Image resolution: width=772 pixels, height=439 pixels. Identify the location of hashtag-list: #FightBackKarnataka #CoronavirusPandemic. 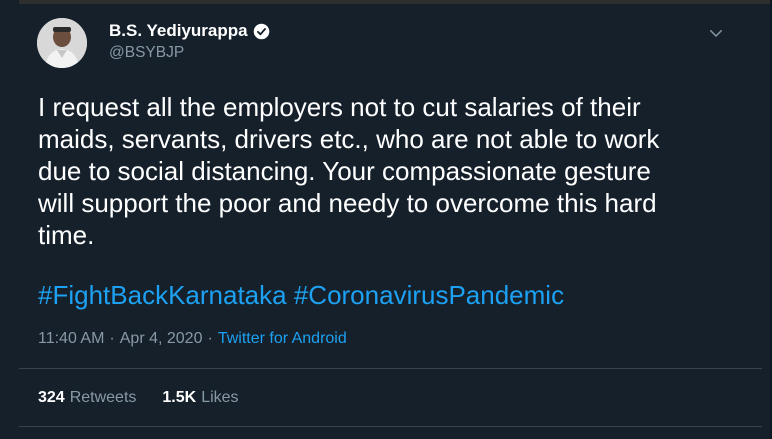
(301, 295).